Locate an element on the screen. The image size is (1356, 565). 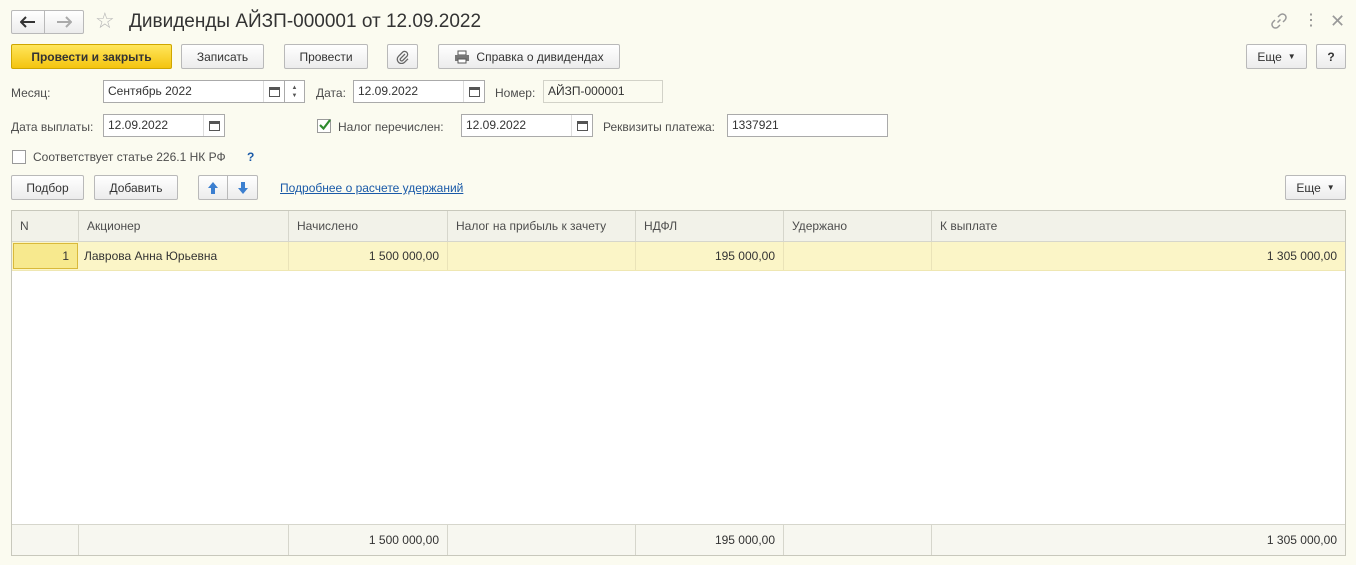
payment-date-label: Дата выплаты: is located at coordinates (52, 127).